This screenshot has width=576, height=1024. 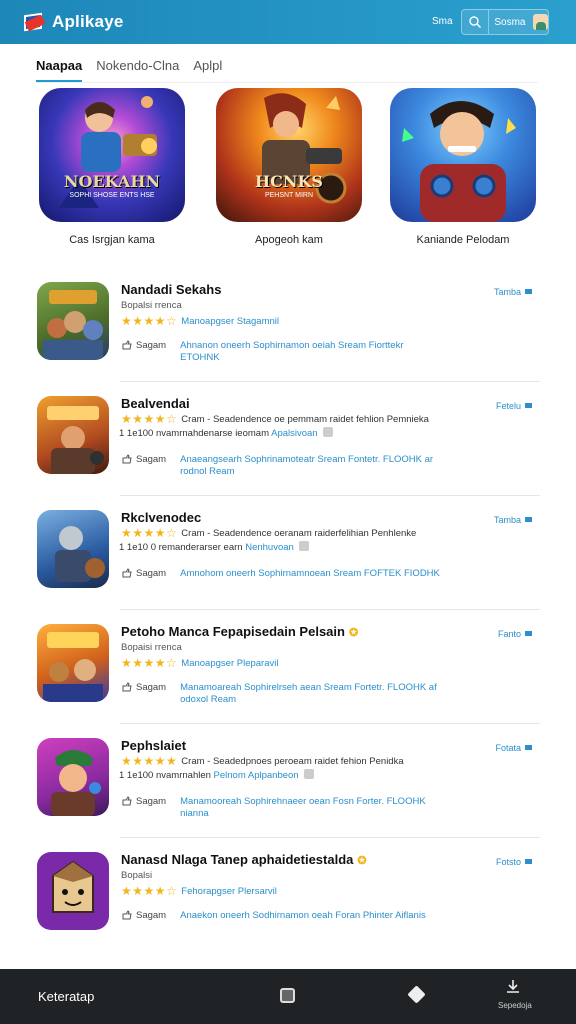 What do you see at coordinates (112, 240) in the screenshot?
I see `featured-caption-1: Cas Isrgjan kama` at bounding box center [112, 240].